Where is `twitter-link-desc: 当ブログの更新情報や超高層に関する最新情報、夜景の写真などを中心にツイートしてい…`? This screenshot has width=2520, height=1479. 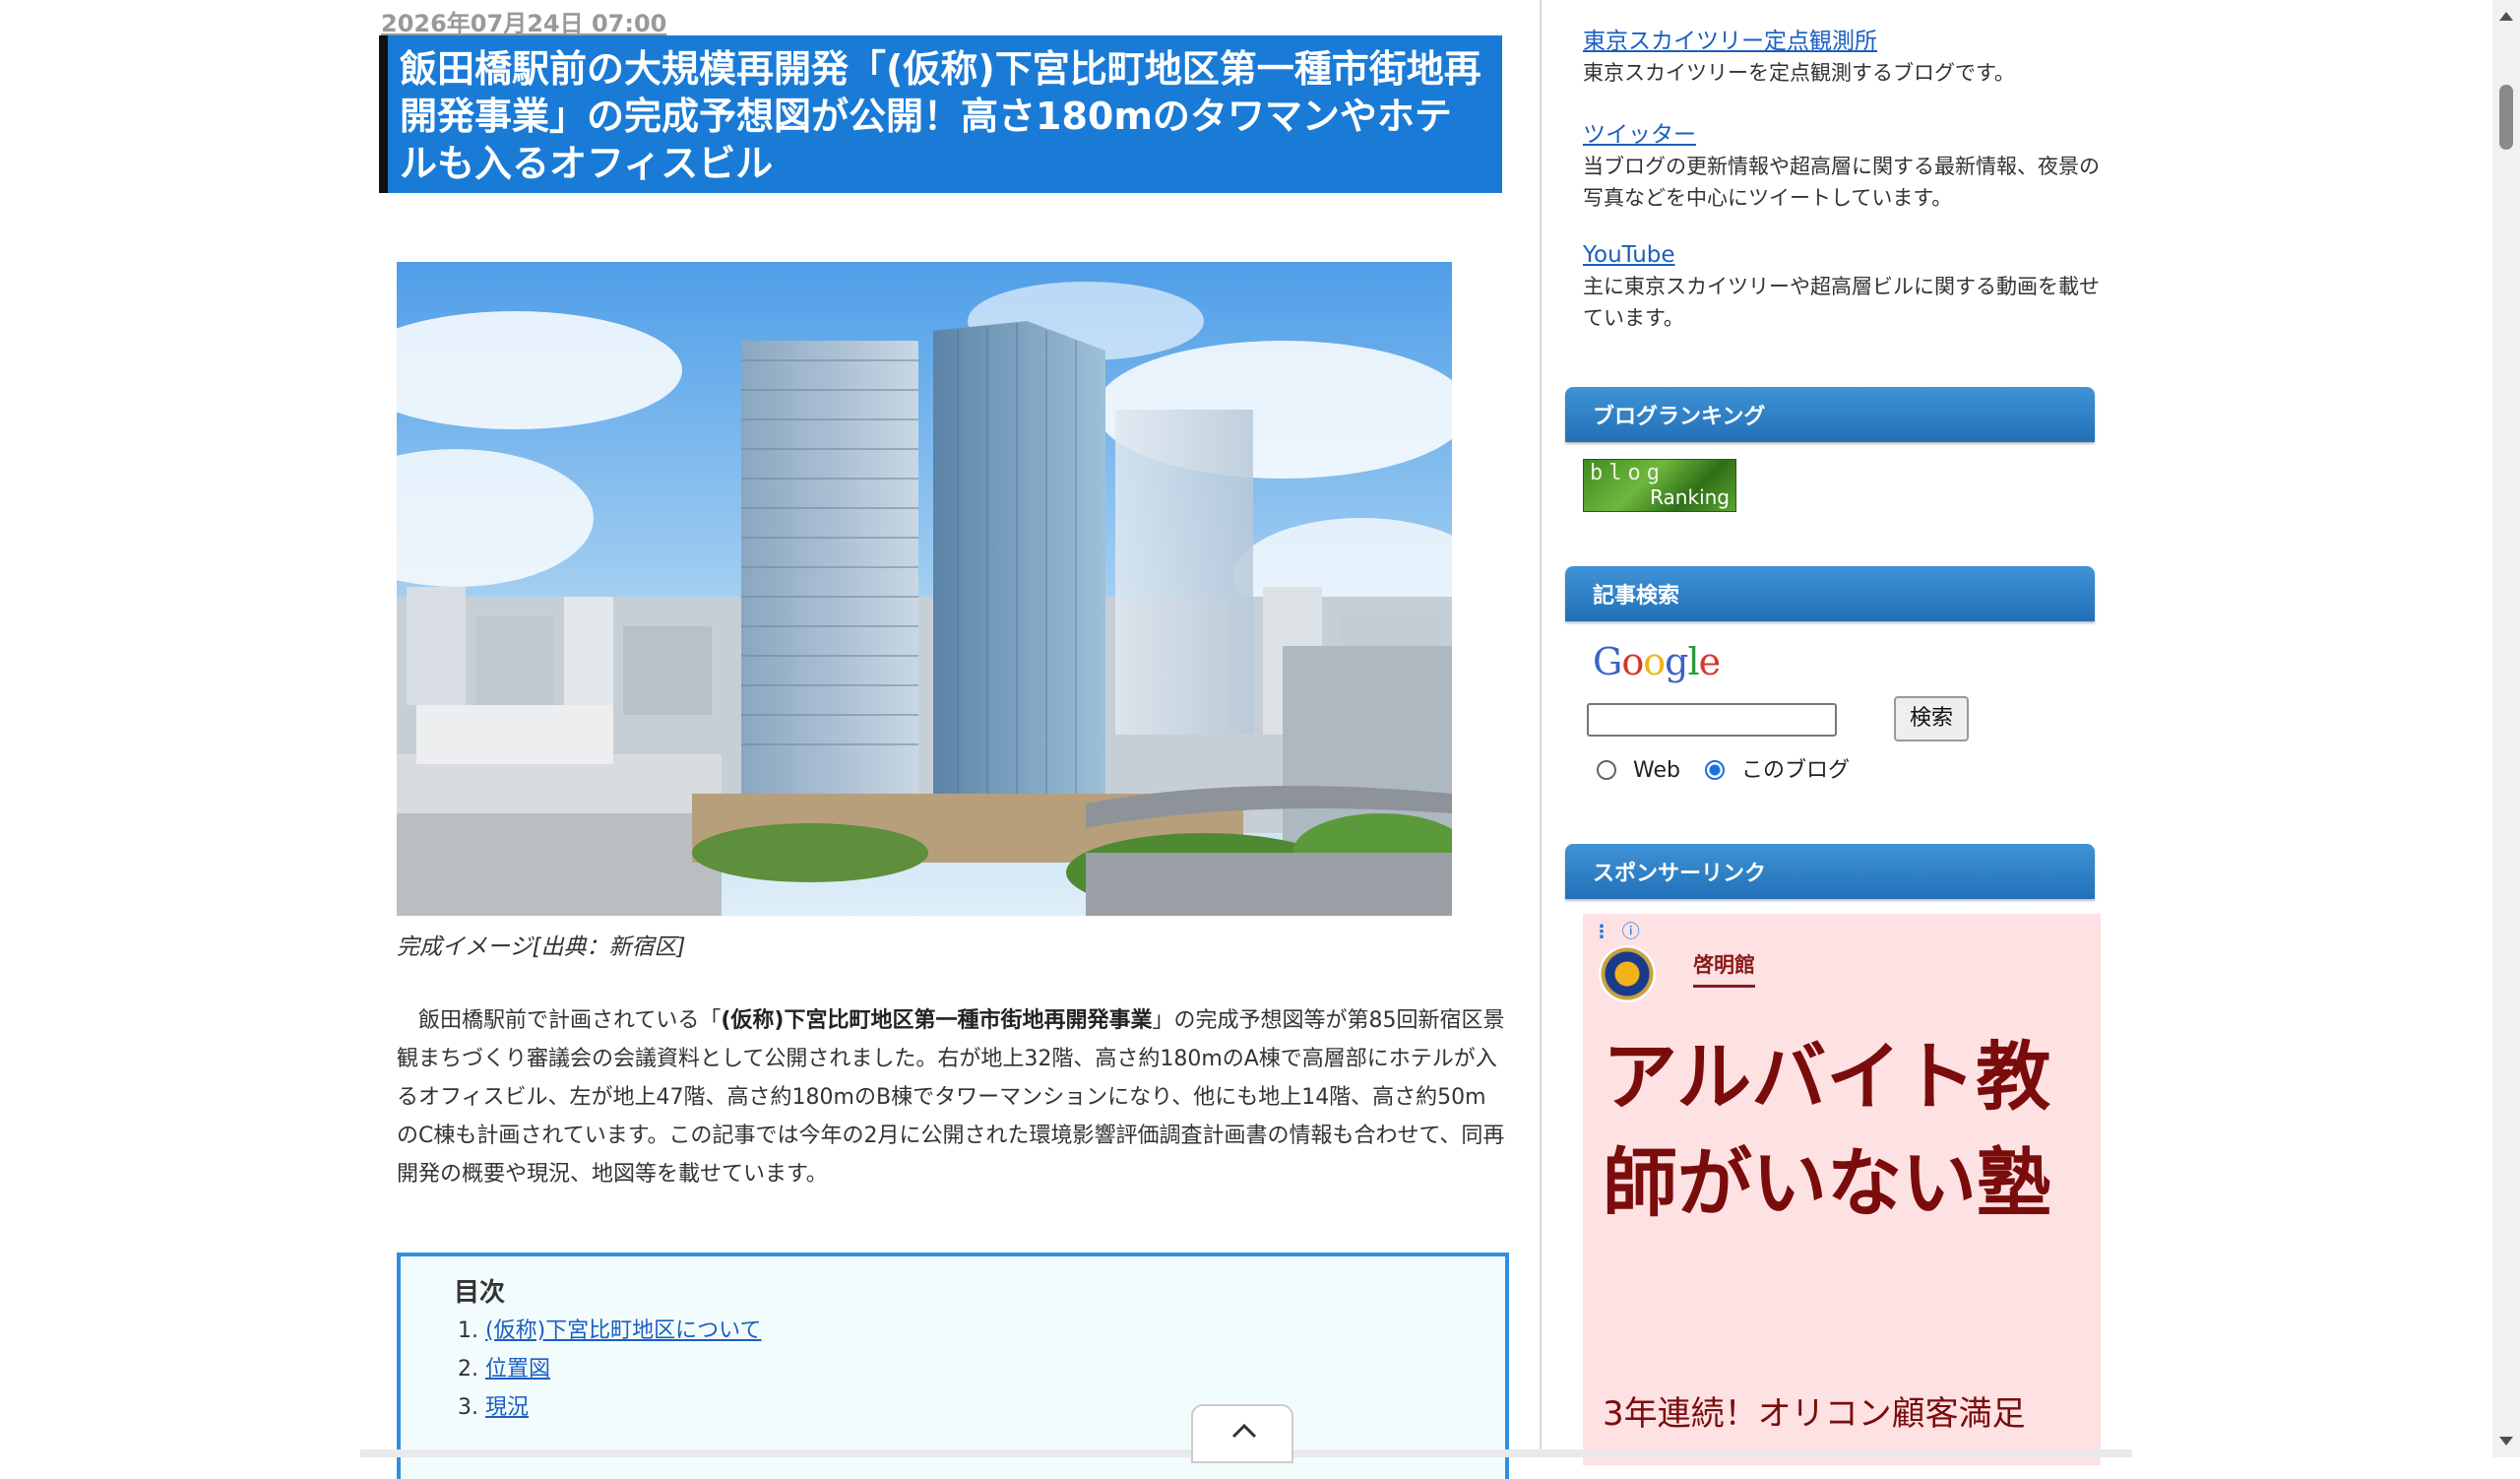
twitter-link-desc: 当ブログの更新情報や超高層に関する最新情報、夜景の写真などを中心にツイートしてい… is located at coordinates (1841, 182).